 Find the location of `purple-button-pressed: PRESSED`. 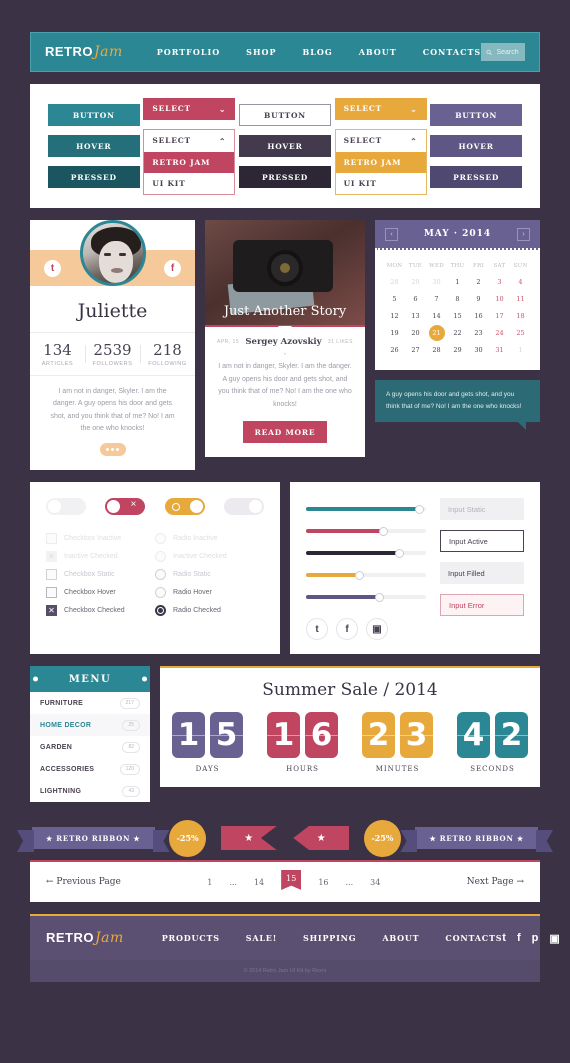

purple-button-pressed: PRESSED is located at coordinates (476, 177).